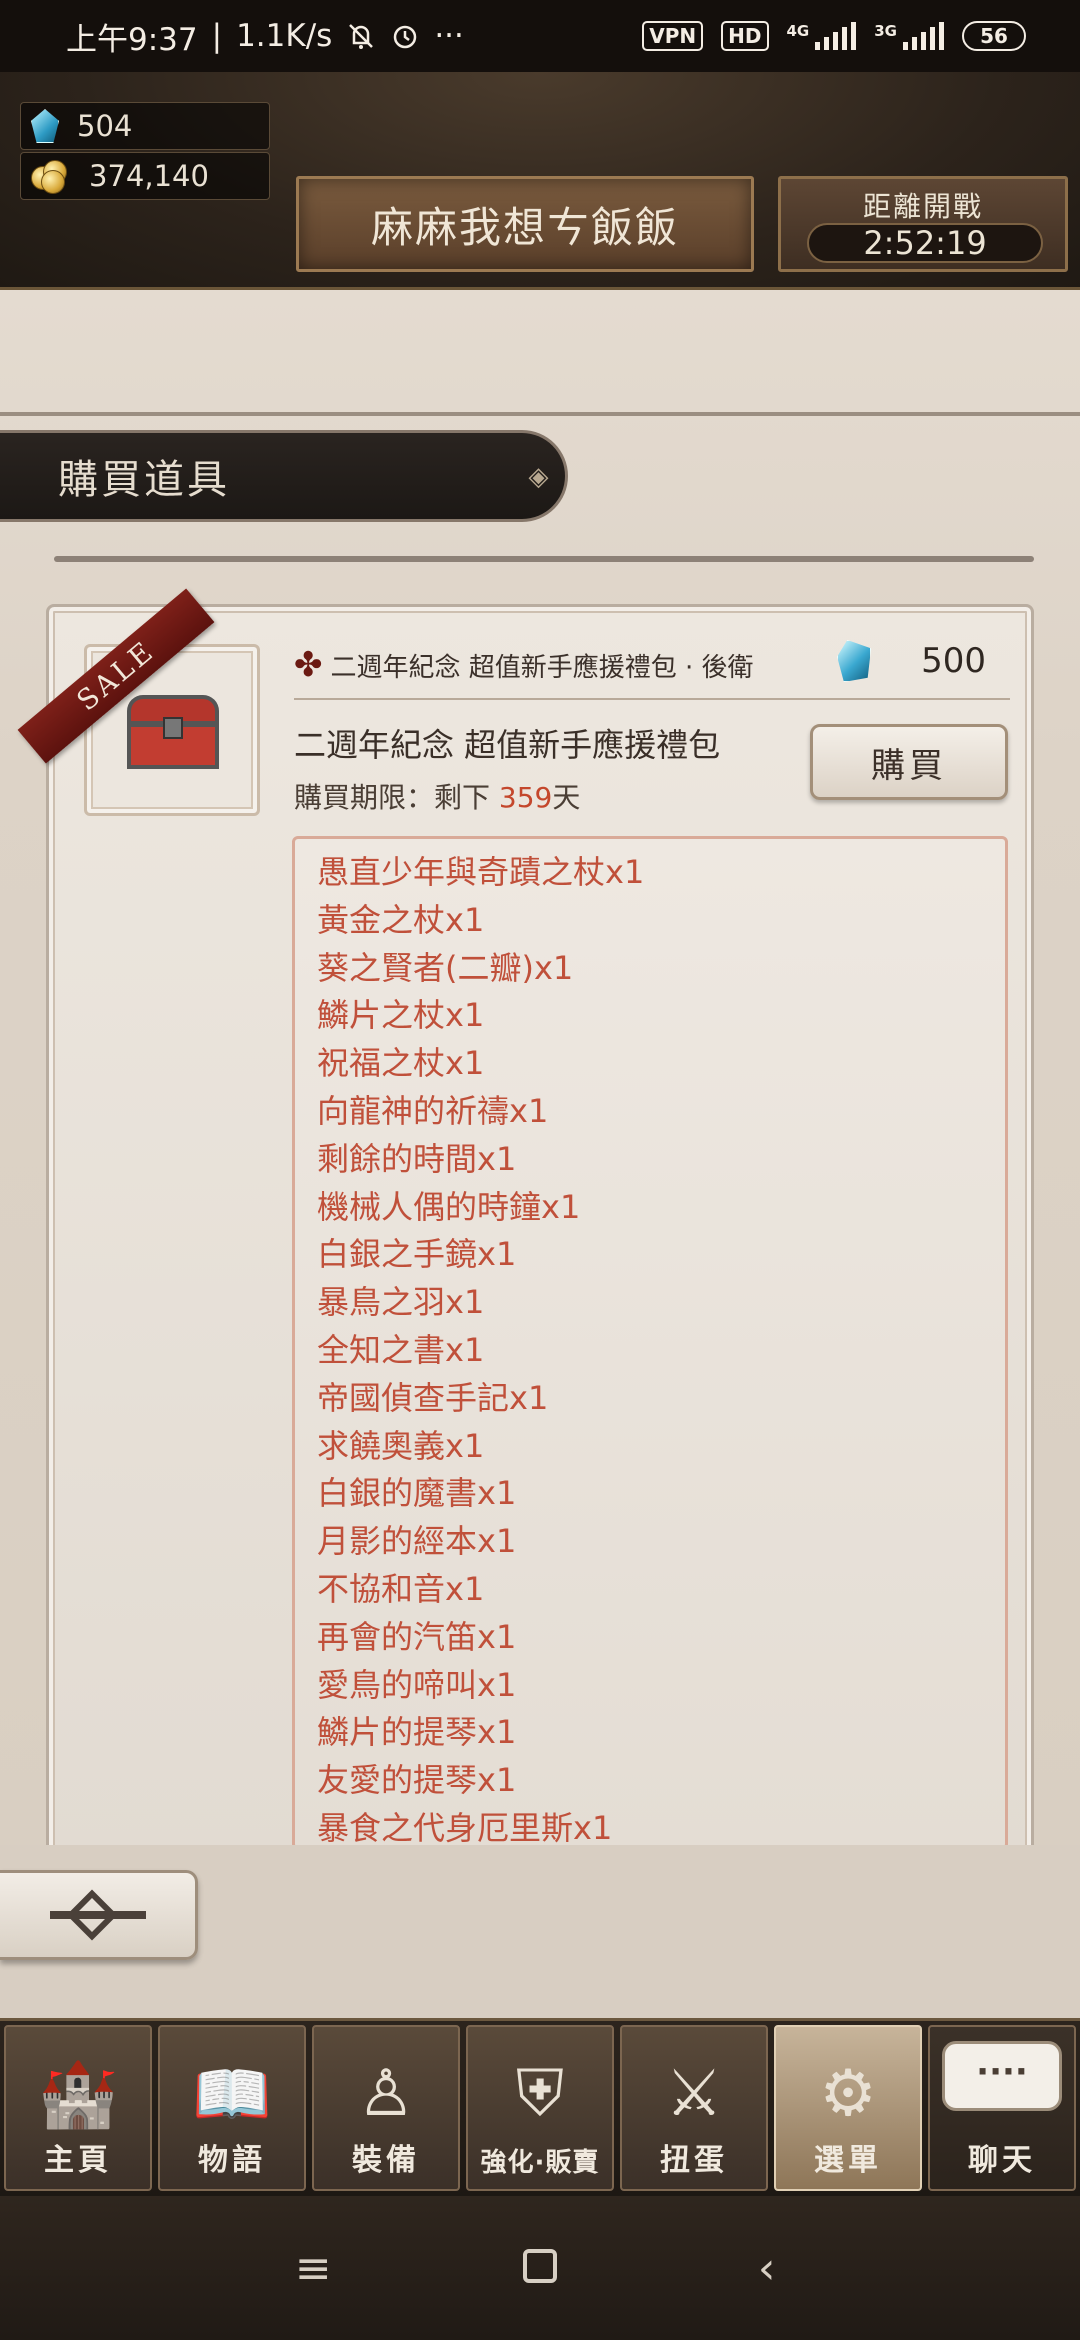  What do you see at coordinates (417, 1254) in the screenshot?
I see `list-item: 白銀之手鏡x1` at bounding box center [417, 1254].